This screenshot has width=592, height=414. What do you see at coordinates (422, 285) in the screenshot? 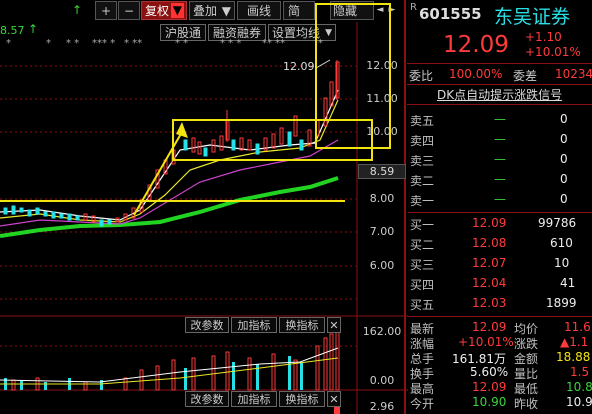
I see `bid-label: 买四` at bounding box center [422, 285].